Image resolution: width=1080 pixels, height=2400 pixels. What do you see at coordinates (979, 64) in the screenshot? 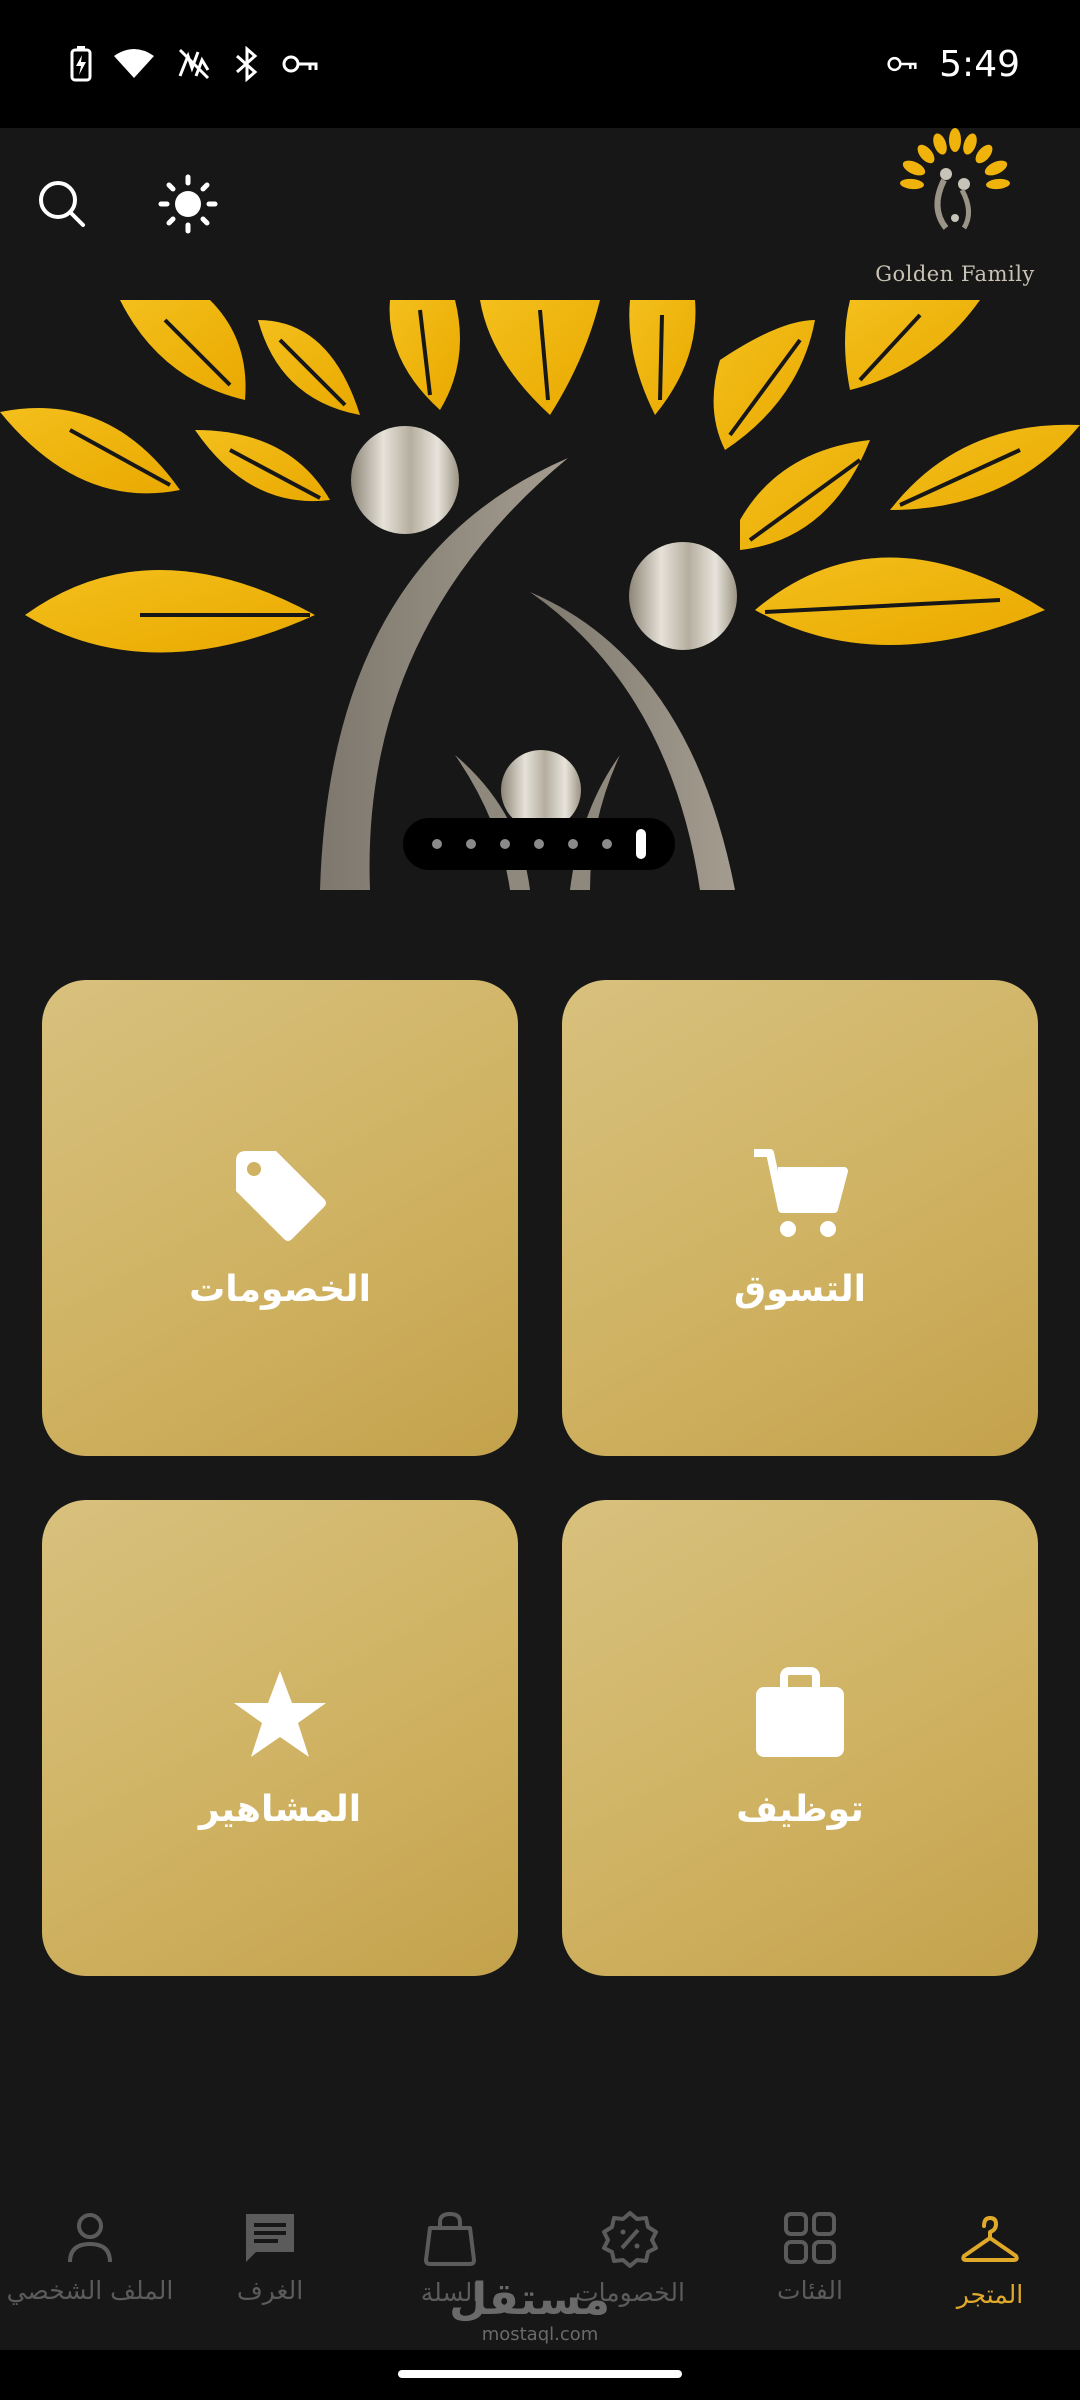
I see `clock: 5:49` at bounding box center [979, 64].